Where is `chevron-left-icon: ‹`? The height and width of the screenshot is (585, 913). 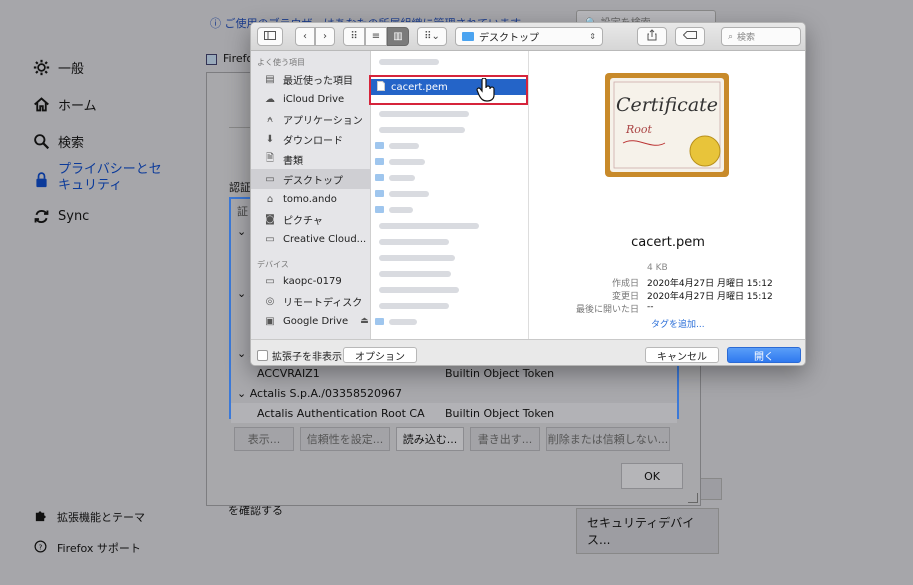 chevron-left-icon: ‹ is located at coordinates (305, 36).